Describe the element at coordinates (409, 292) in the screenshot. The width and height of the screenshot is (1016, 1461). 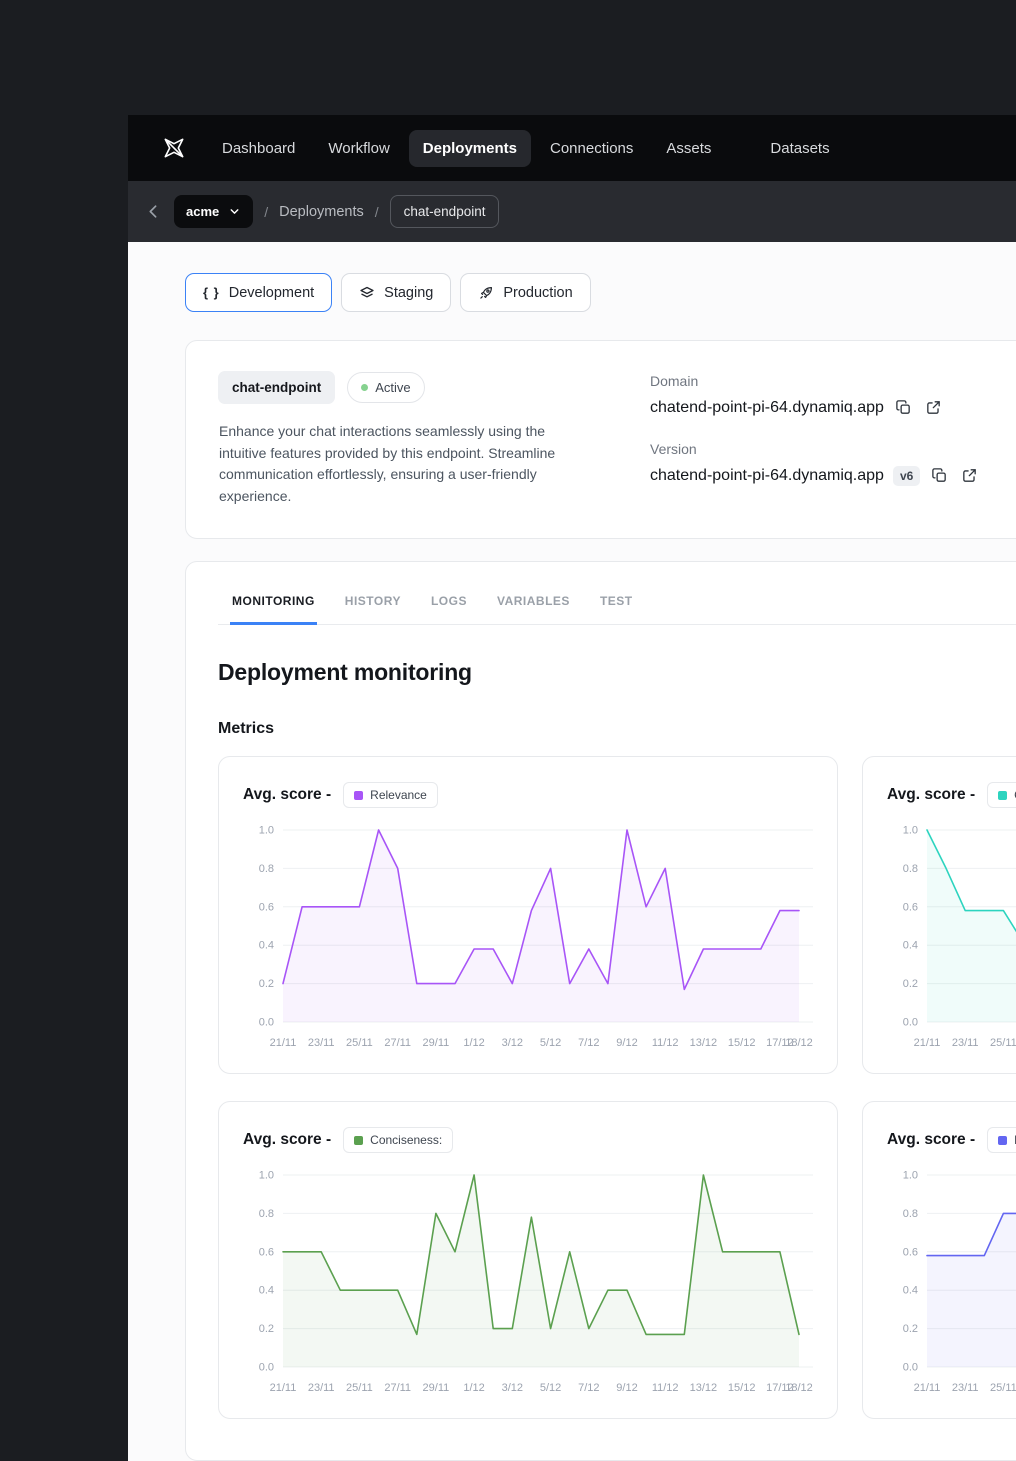
I see `env-label: Staging` at that location.